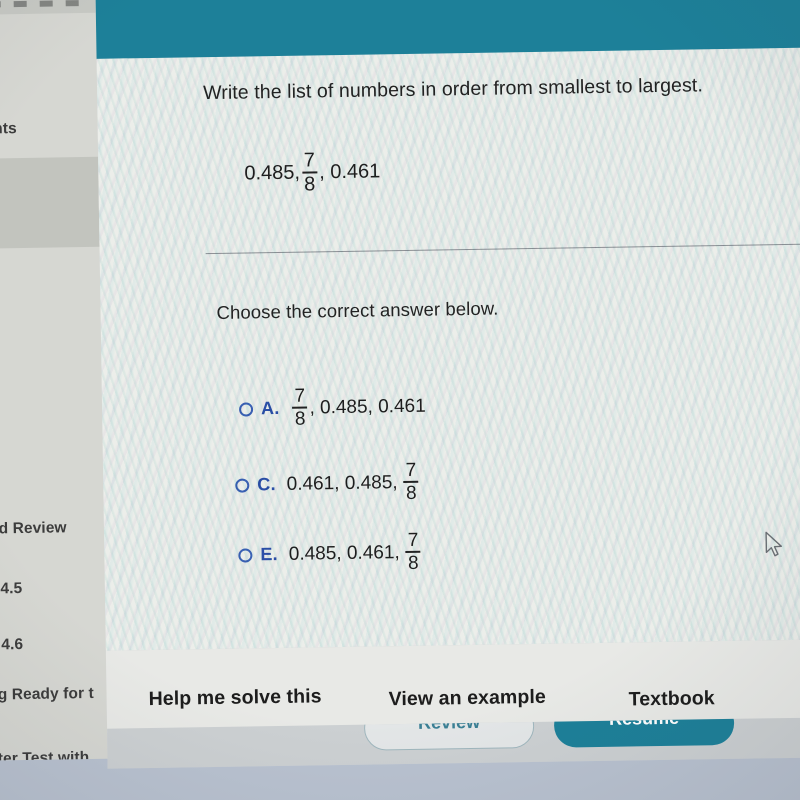 The image size is (800, 800). What do you see at coordinates (54, 644) in the screenshot?
I see `sidebar-item-section-4-6: on 4.6` at bounding box center [54, 644].